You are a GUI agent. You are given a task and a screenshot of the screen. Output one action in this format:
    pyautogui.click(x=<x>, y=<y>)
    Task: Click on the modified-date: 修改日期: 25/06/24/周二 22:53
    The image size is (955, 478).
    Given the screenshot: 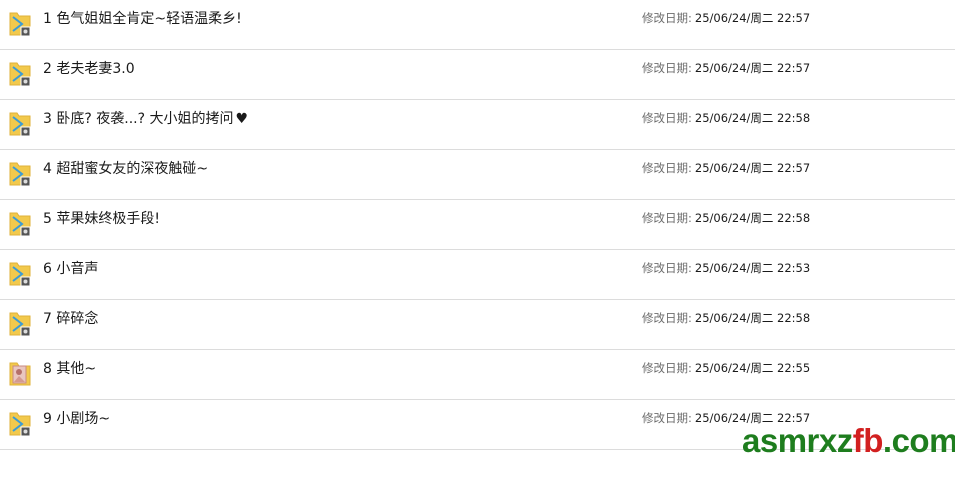 What is the action you would take?
    pyautogui.click(x=726, y=268)
    